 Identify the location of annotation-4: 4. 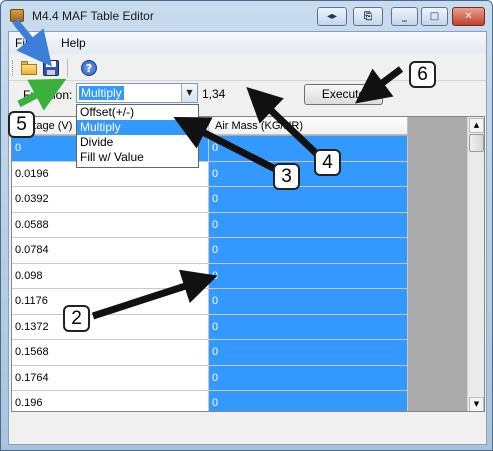
(327, 162).